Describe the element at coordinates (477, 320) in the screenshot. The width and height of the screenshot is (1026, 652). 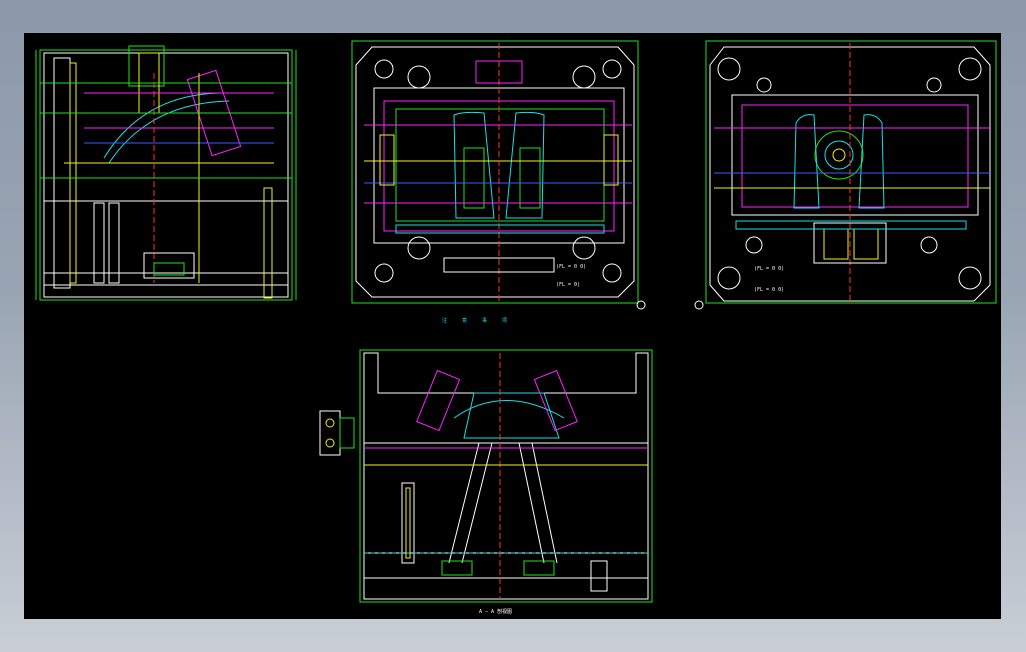
I see `notes-label: 注 意 事 项` at that location.